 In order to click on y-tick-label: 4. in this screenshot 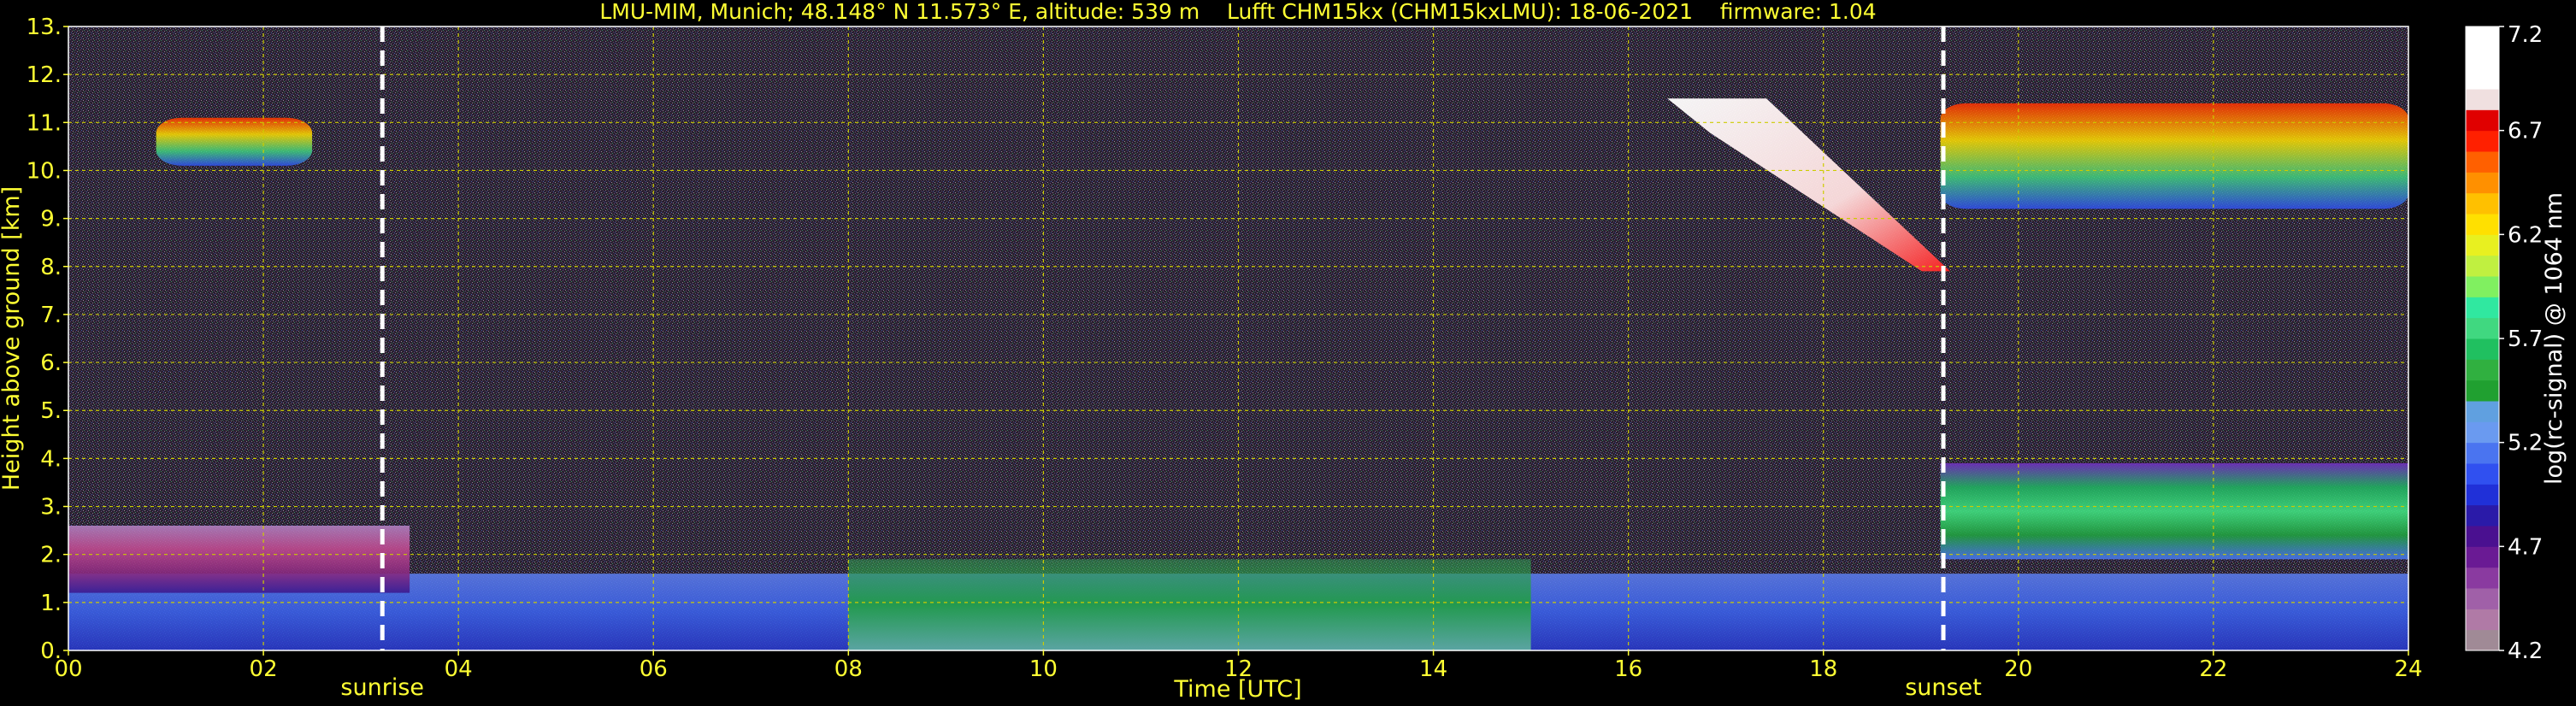, I will do `click(51, 459)`.